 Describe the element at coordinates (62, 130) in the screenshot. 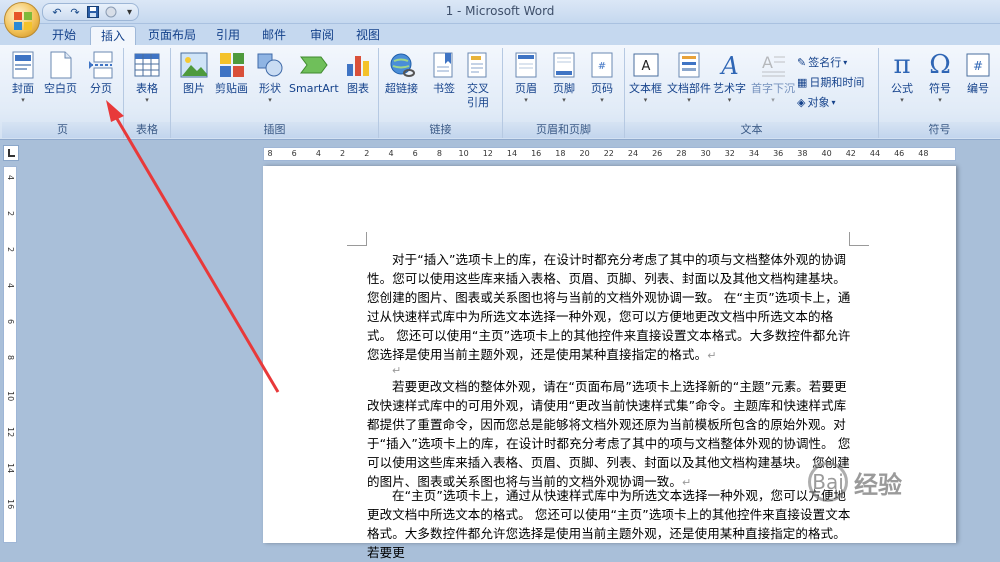

I see `group-label-pages: 页` at that location.